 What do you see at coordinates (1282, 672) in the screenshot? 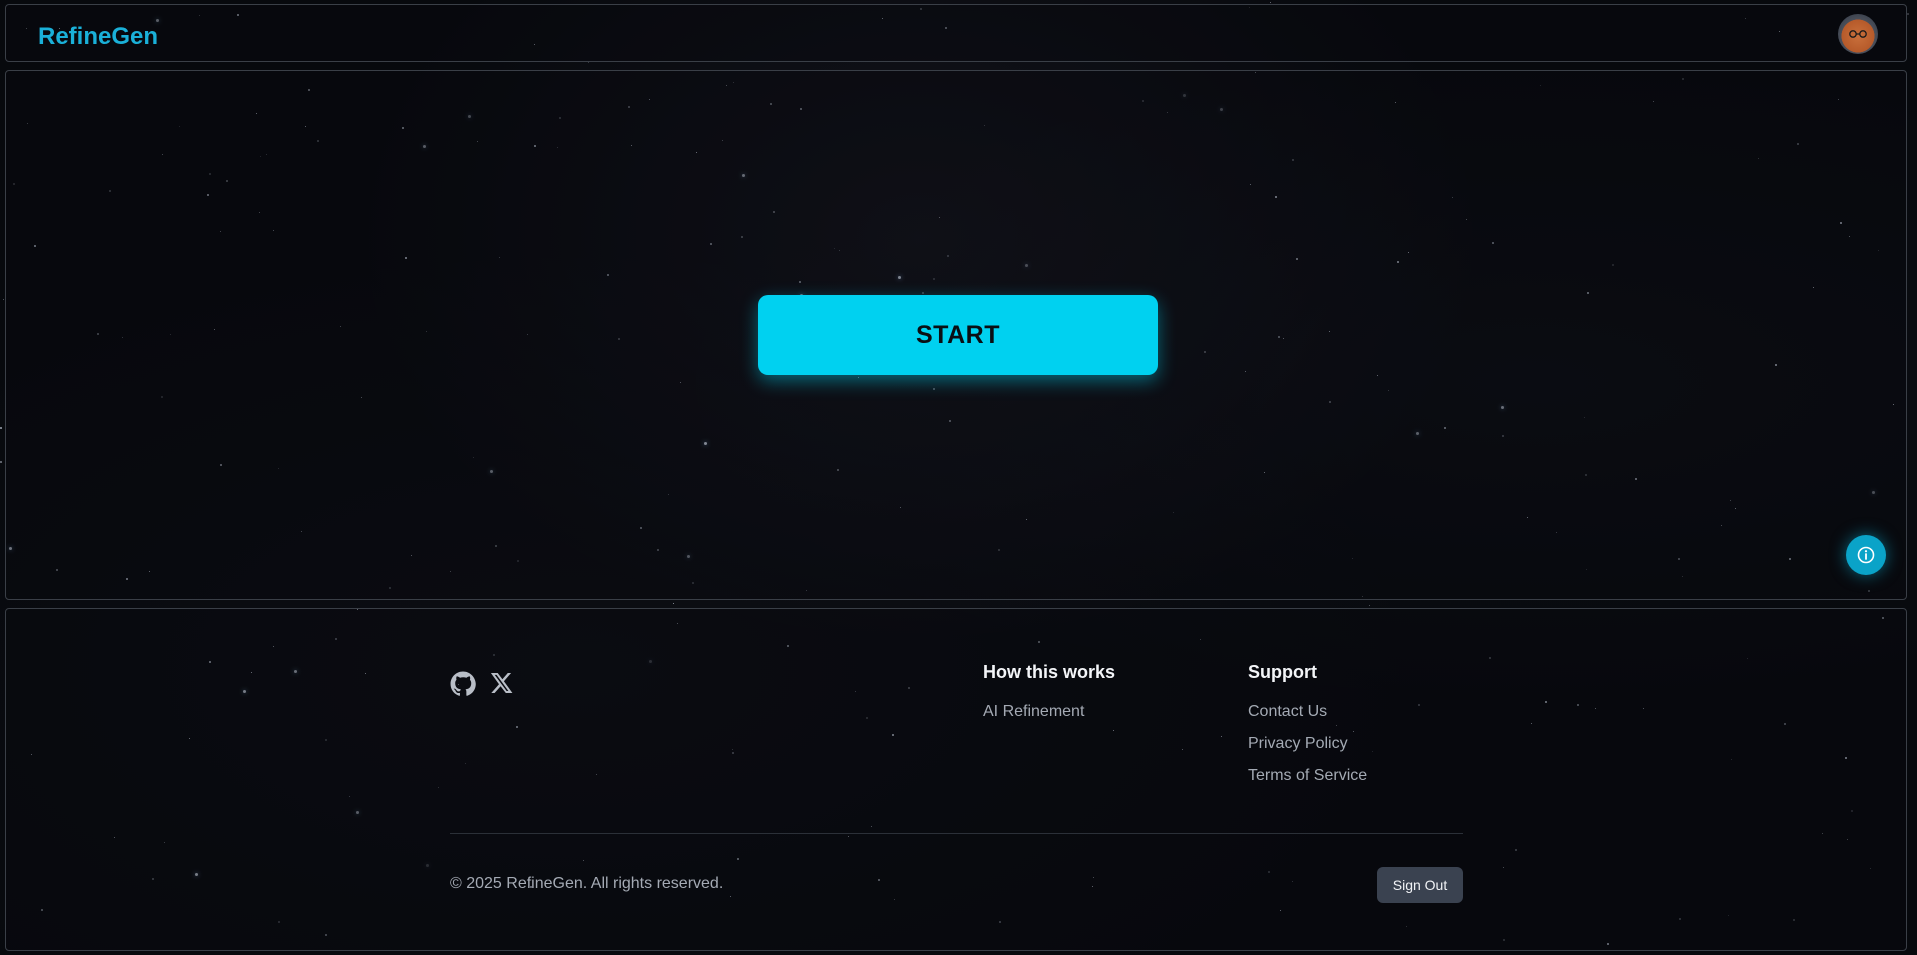
I see `support-title: Support` at bounding box center [1282, 672].